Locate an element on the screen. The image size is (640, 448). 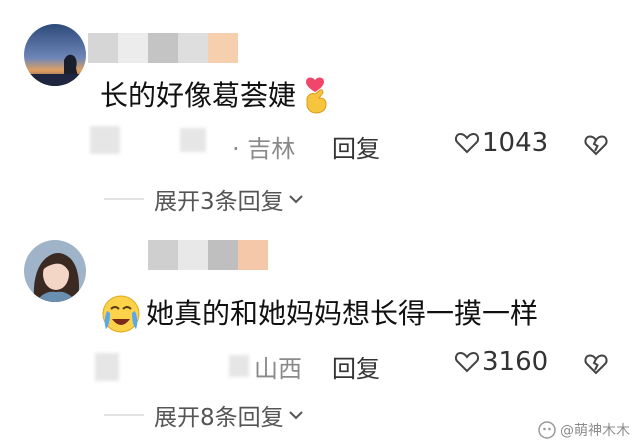
location-label: · 吉林 is located at coordinates (264, 149).